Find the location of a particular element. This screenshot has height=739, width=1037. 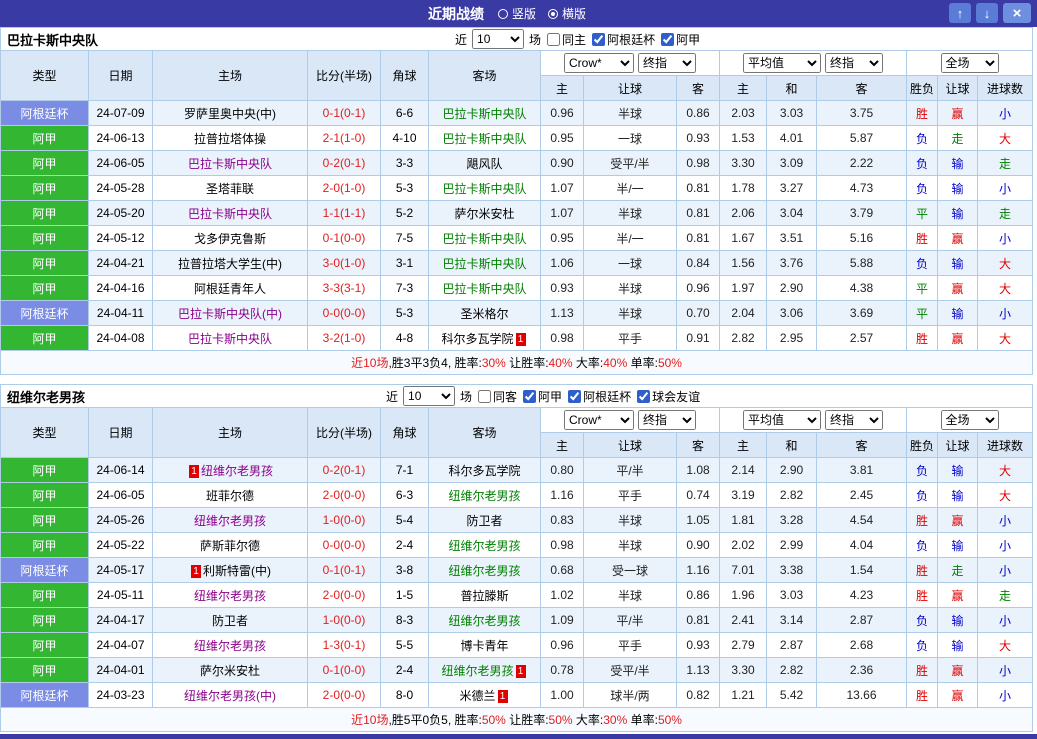

filter-option-0: 同主 is located at coordinates (566, 39).